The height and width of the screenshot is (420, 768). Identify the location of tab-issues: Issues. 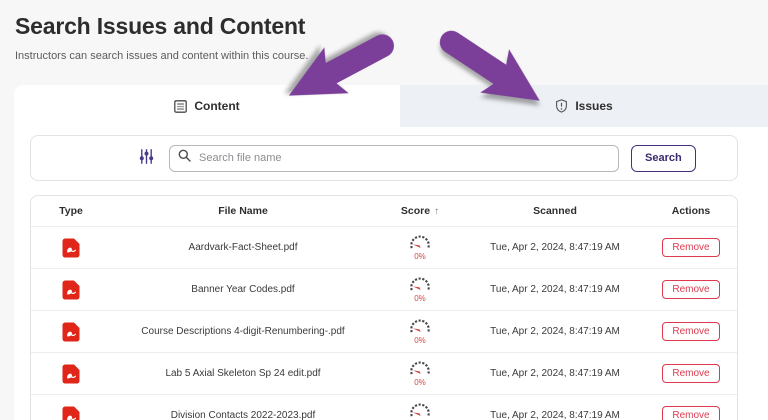
(584, 106).